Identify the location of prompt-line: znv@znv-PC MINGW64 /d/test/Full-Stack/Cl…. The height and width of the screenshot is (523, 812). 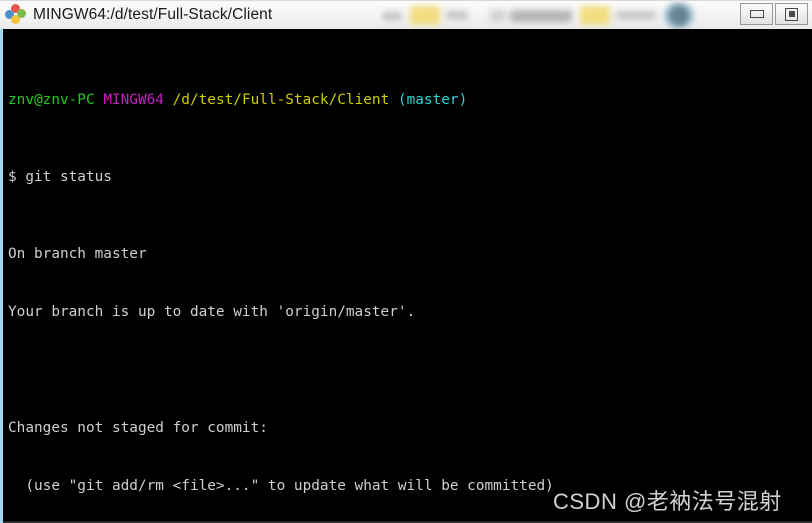
(410, 100).